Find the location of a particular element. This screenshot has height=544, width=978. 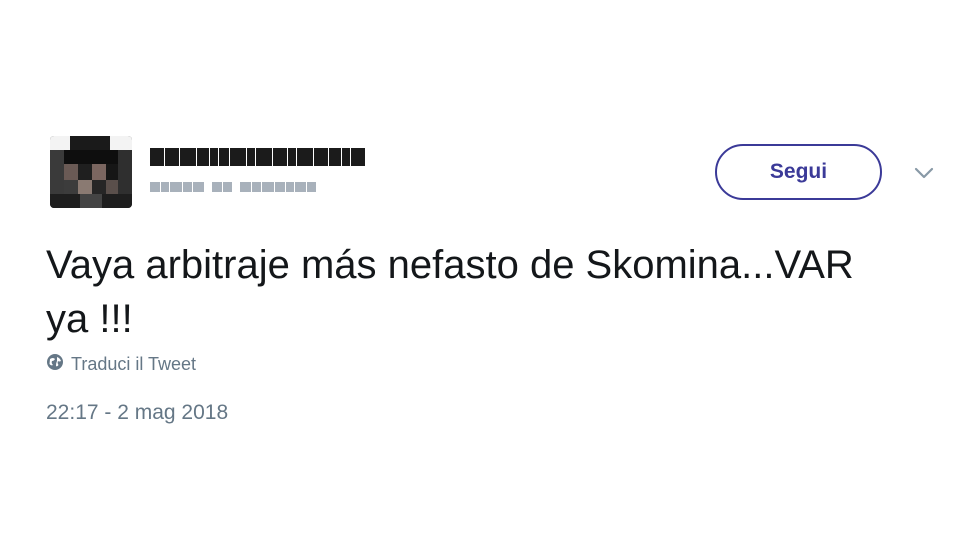

handle-obscured is located at coordinates (237, 187).